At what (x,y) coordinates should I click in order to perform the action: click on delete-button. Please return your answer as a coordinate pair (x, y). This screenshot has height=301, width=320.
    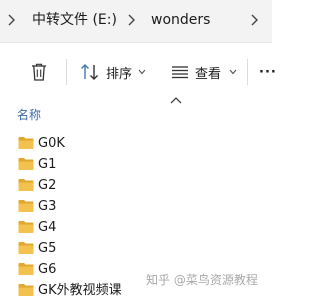
    Looking at the image, I should click on (39, 72).